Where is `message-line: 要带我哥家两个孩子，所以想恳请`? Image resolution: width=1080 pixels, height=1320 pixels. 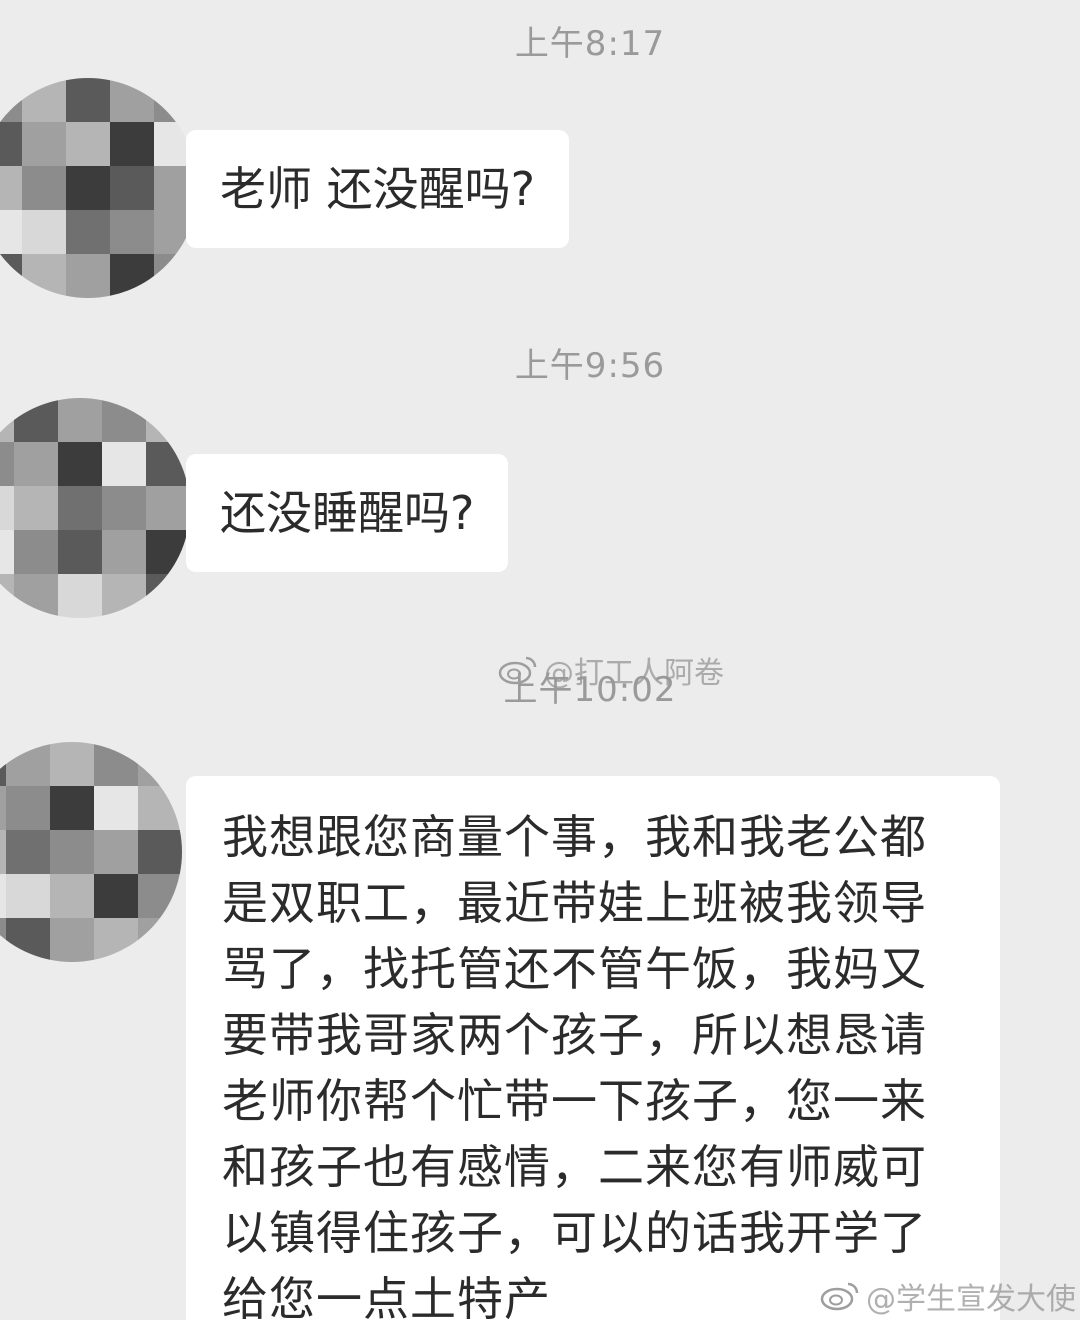 message-line: 要带我哥家两个孩子，所以想恳请 is located at coordinates (574, 1035).